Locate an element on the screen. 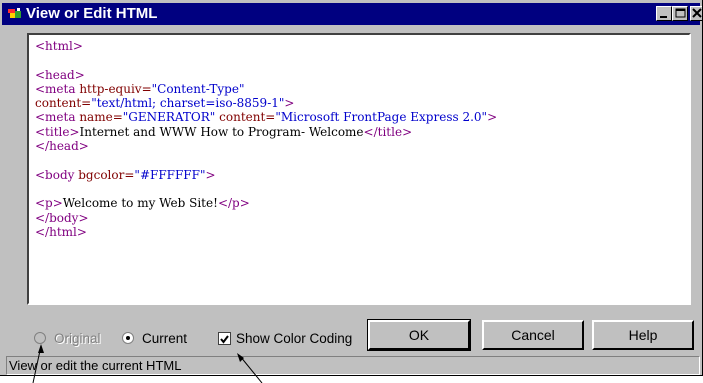  code-token-val: "Content-Type" is located at coordinates (198, 88).